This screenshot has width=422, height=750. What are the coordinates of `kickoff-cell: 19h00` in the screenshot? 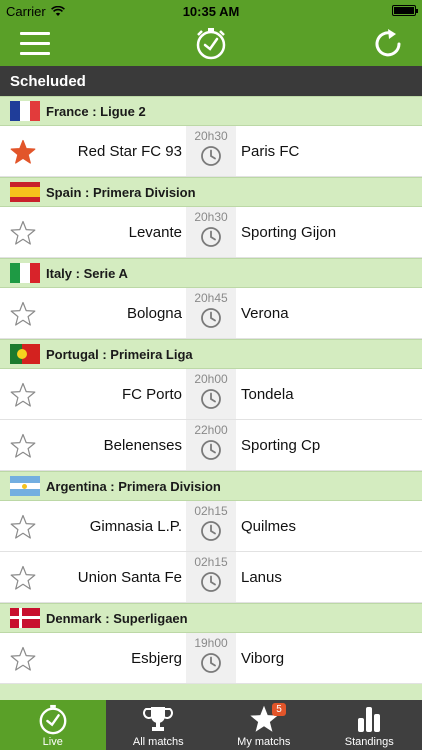 It's located at (211, 658).